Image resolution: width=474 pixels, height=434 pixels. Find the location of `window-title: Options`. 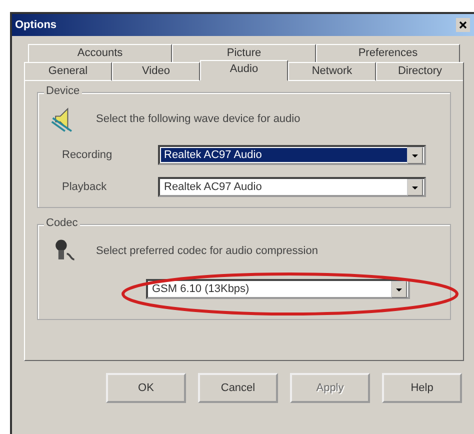

window-title: Options is located at coordinates (36, 25).